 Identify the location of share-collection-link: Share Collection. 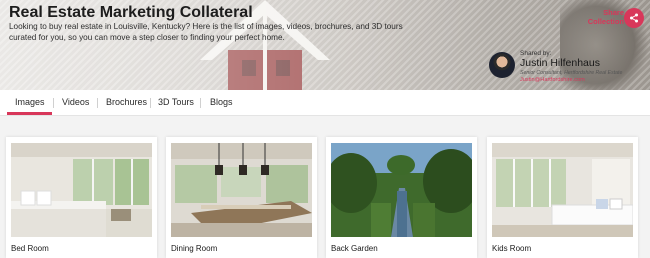
(602, 17).